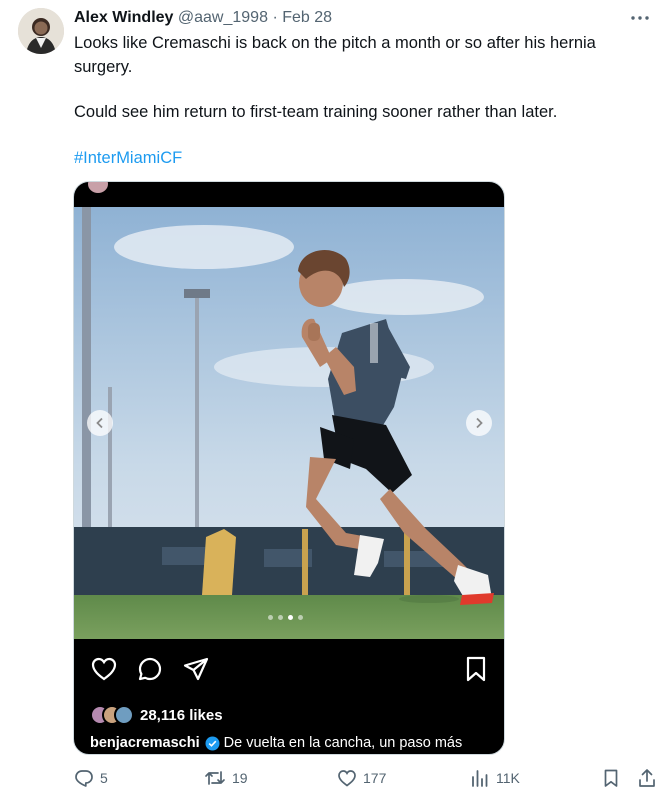 Image resolution: width=670 pixels, height=809 pixels. I want to click on retweet-icon, so click(215, 778).